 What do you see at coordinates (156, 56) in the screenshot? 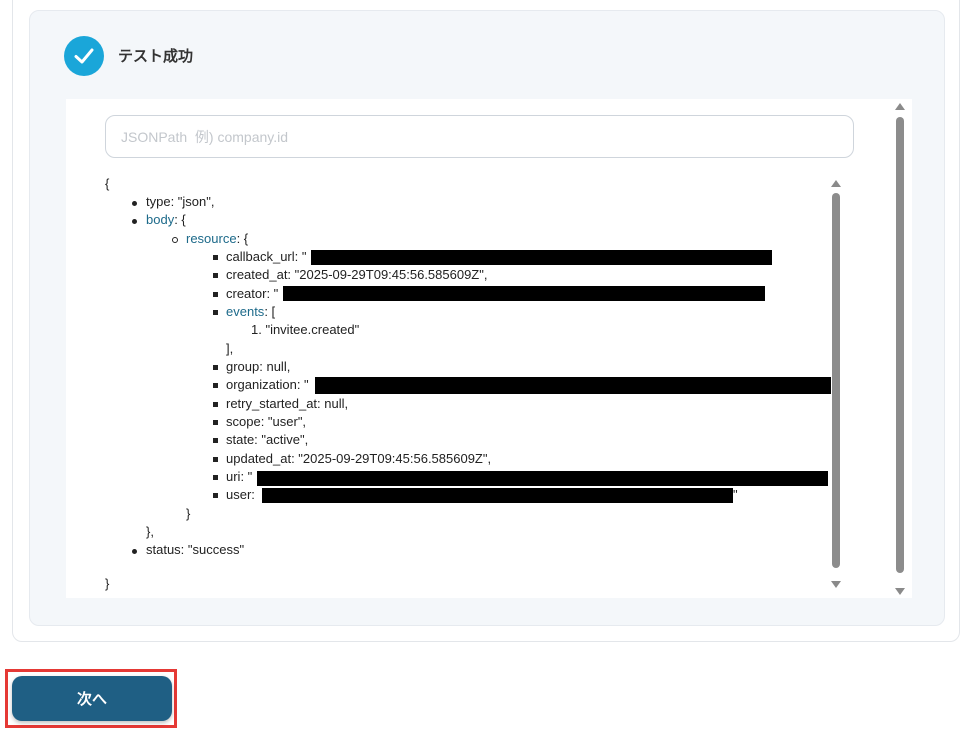
I see `status-title: テスト成功` at bounding box center [156, 56].